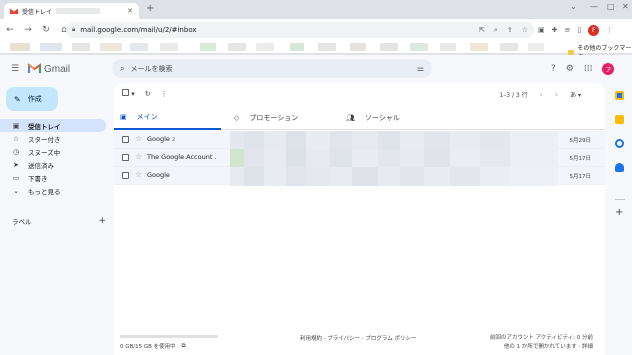  Describe the element at coordinates (167, 118) in the screenshot. I see `tab-primary: ▣ メイン` at that location.